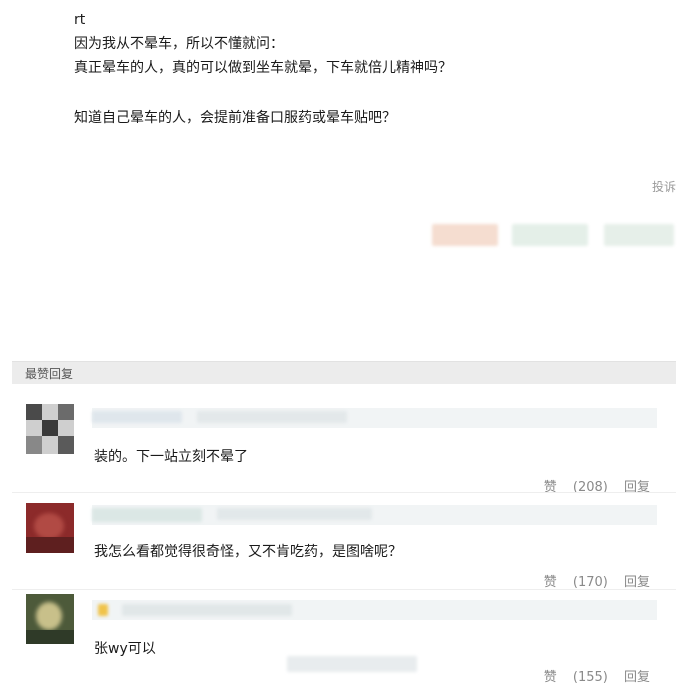 This screenshot has width=681, height=687. I want to click on reply-actions: 赞 (170) 回复, so click(597, 580).